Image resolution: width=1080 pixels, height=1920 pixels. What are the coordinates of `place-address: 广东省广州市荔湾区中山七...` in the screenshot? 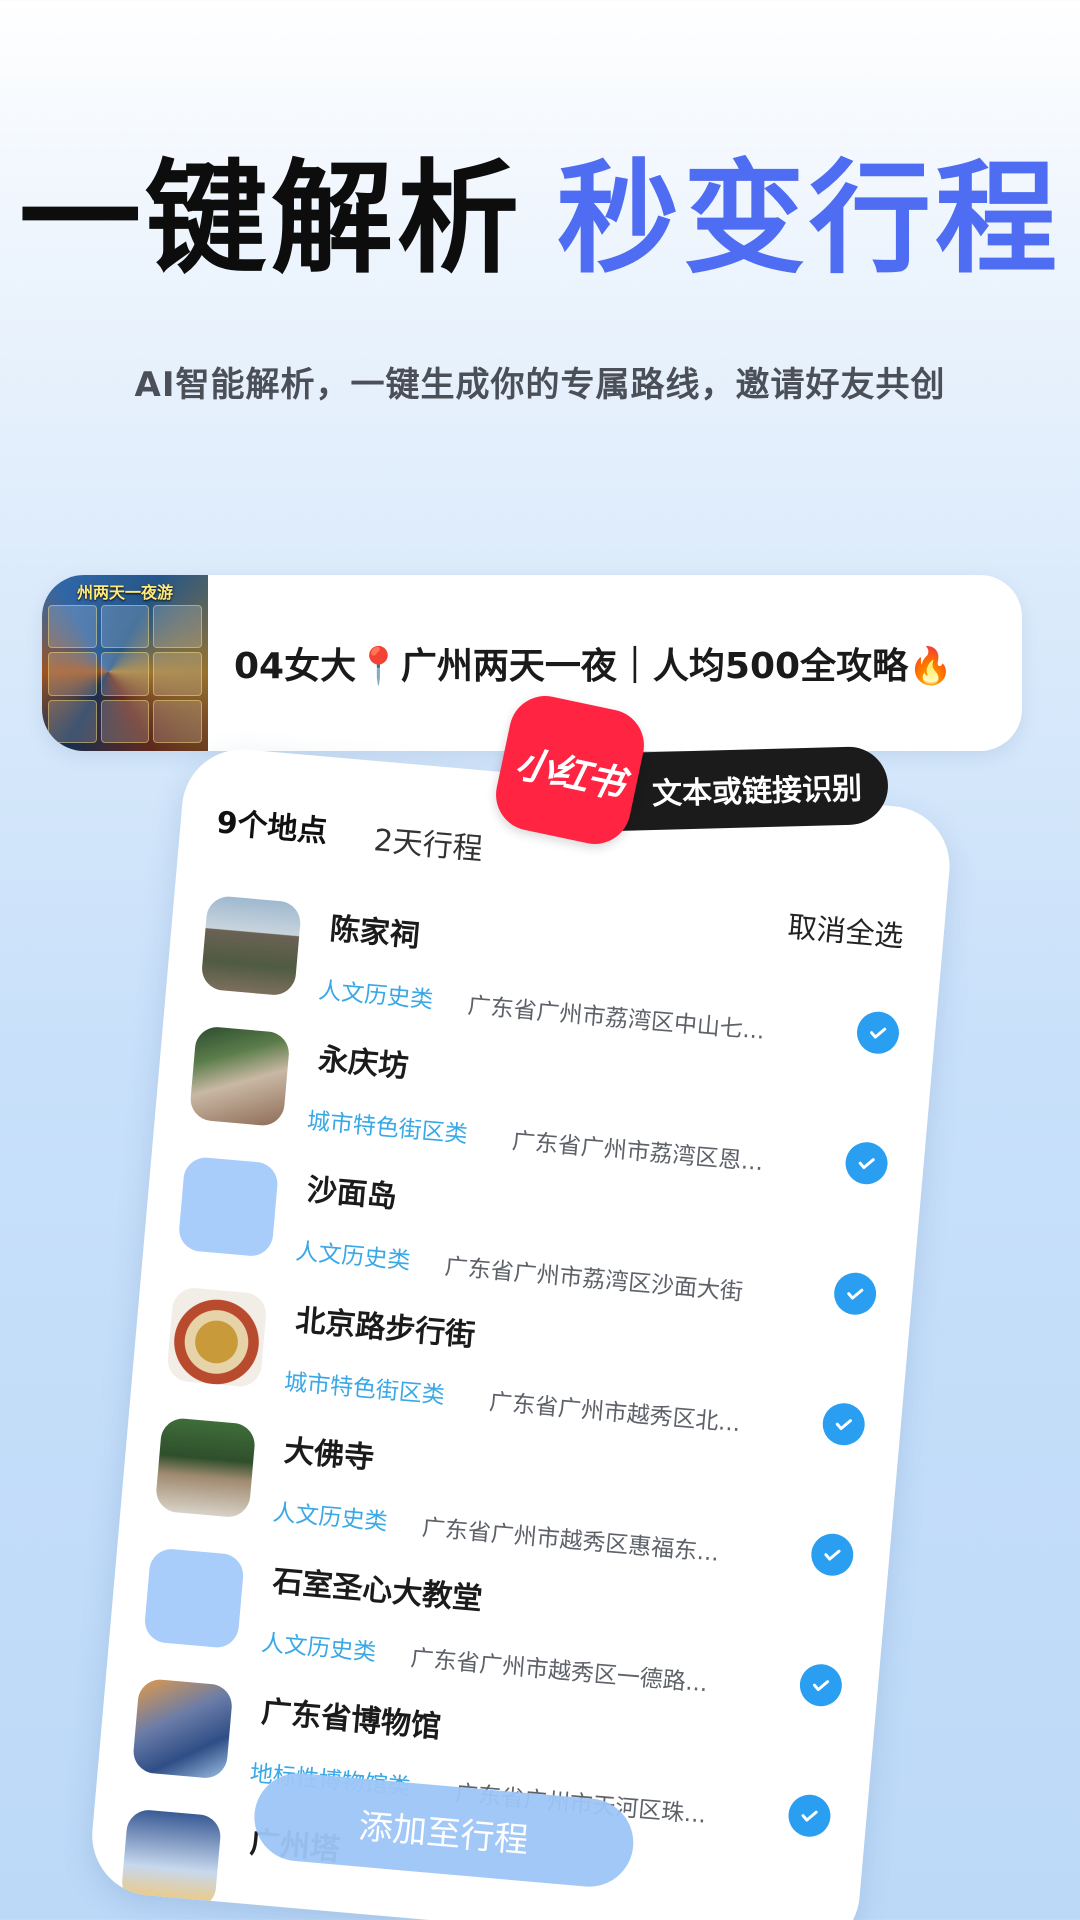 It's located at (616, 1018).